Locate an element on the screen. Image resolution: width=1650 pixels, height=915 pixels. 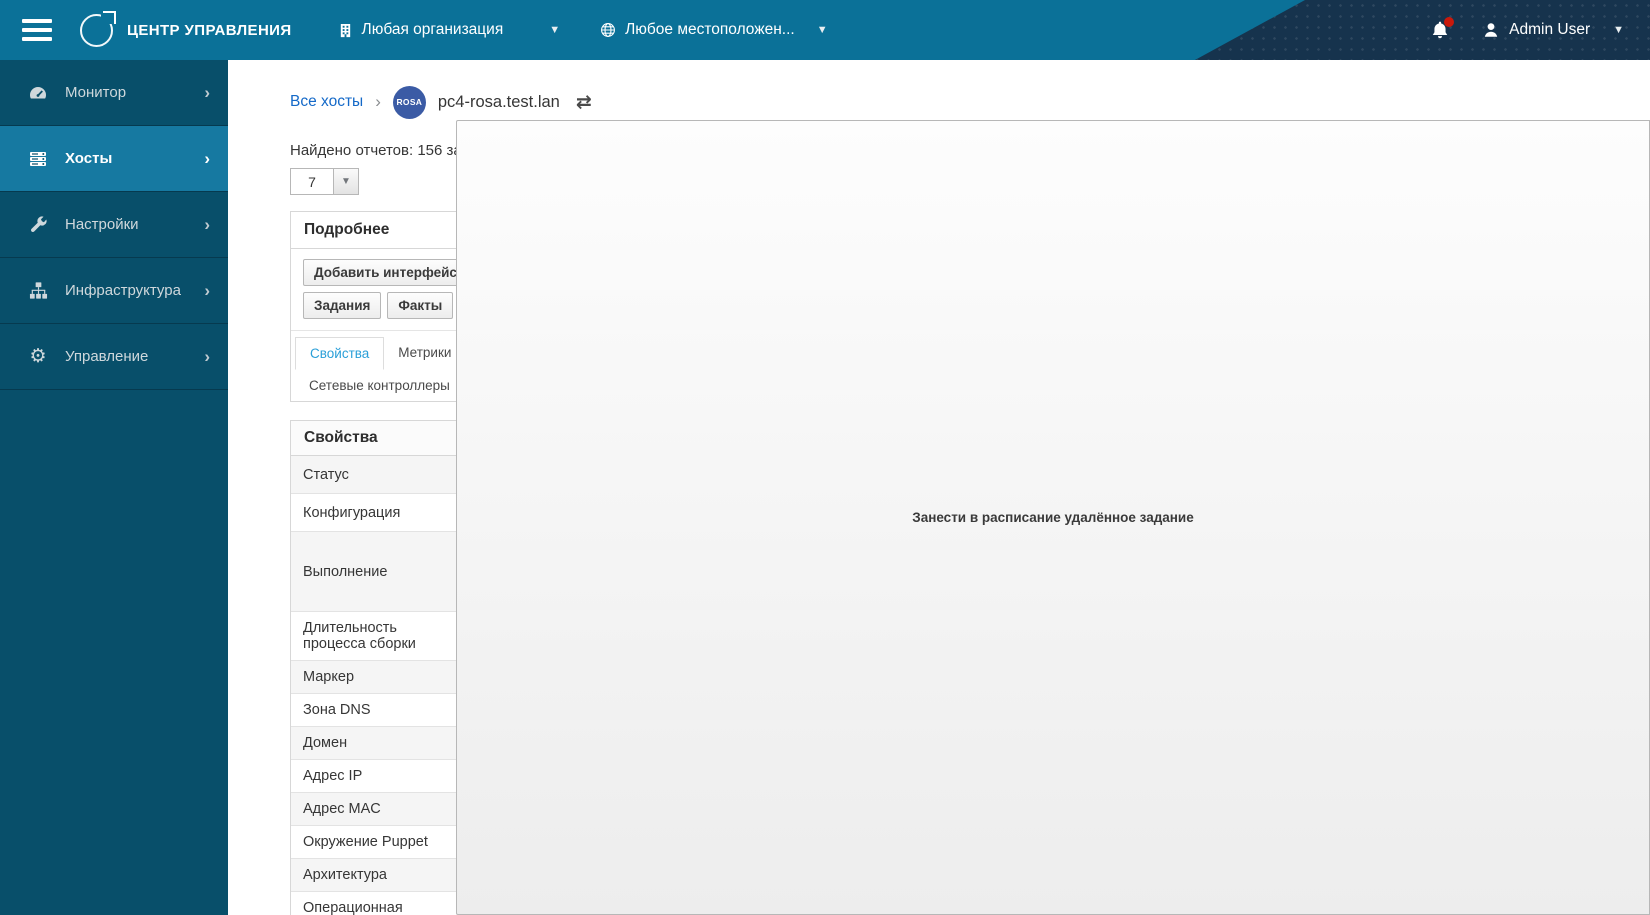
property-label: Длительность процесса сборки is located at coordinates (377, 636).